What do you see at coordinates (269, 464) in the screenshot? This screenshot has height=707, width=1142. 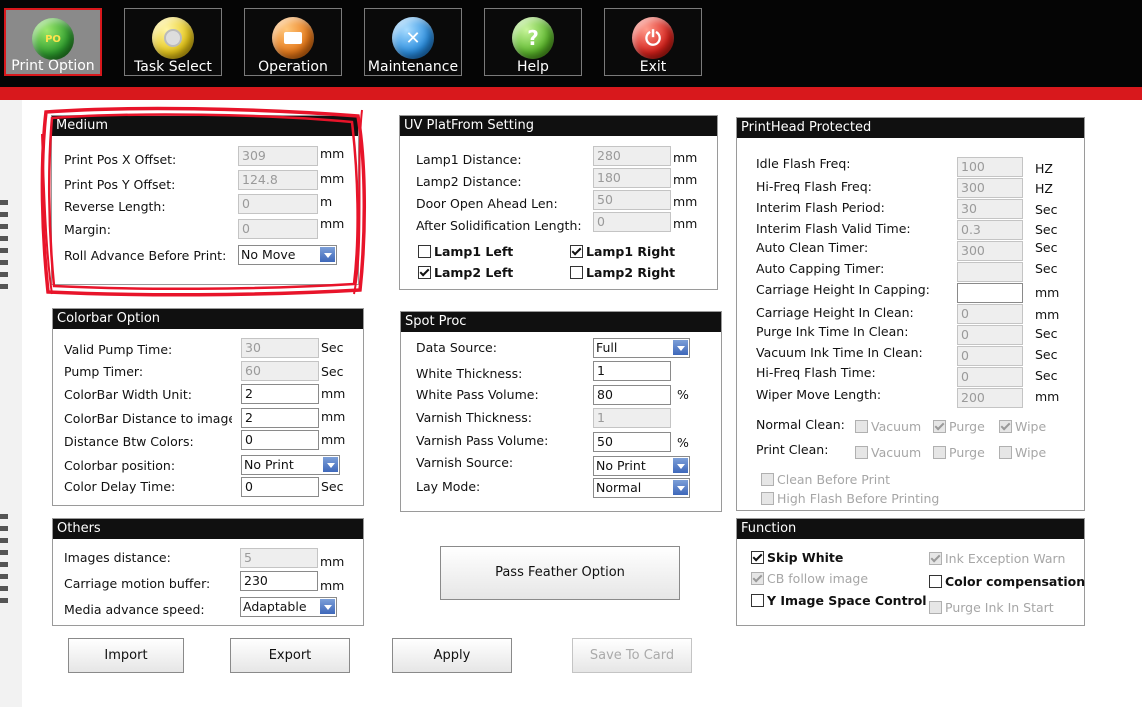 I see `colorbar-position-value: No Print` at bounding box center [269, 464].